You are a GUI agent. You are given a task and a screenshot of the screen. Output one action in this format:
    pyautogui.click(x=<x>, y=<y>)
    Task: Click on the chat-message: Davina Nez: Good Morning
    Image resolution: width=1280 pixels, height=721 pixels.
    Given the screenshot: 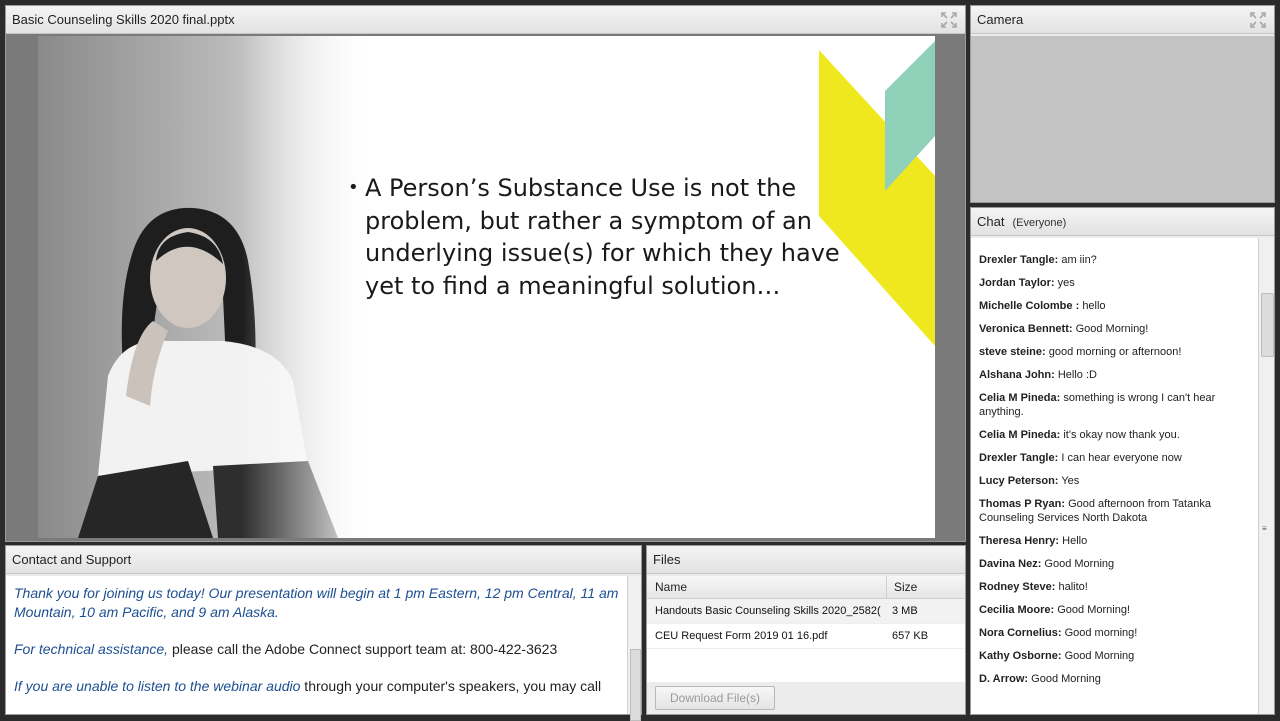 What is the action you would take?
    pyautogui.click(x=1114, y=564)
    